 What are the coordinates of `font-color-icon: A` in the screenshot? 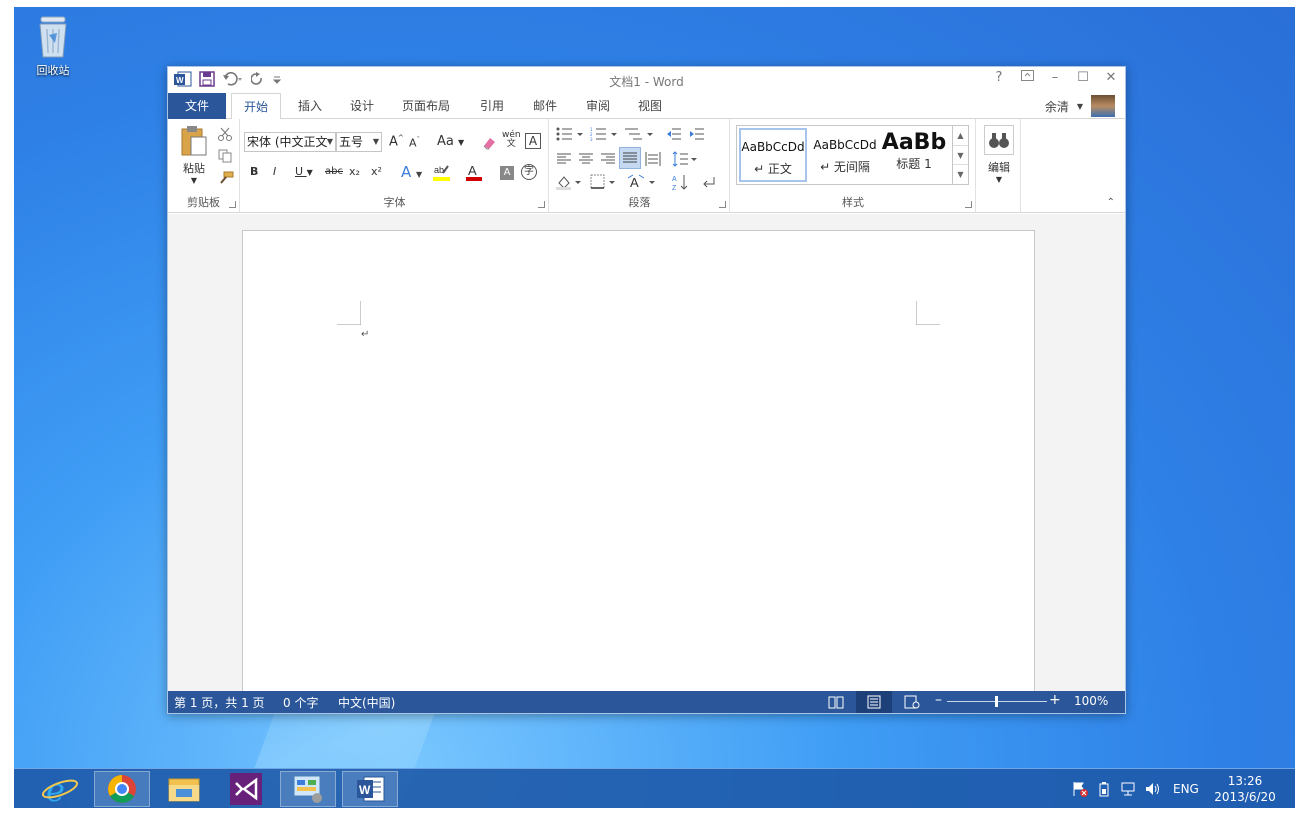 It's located at (474, 172).